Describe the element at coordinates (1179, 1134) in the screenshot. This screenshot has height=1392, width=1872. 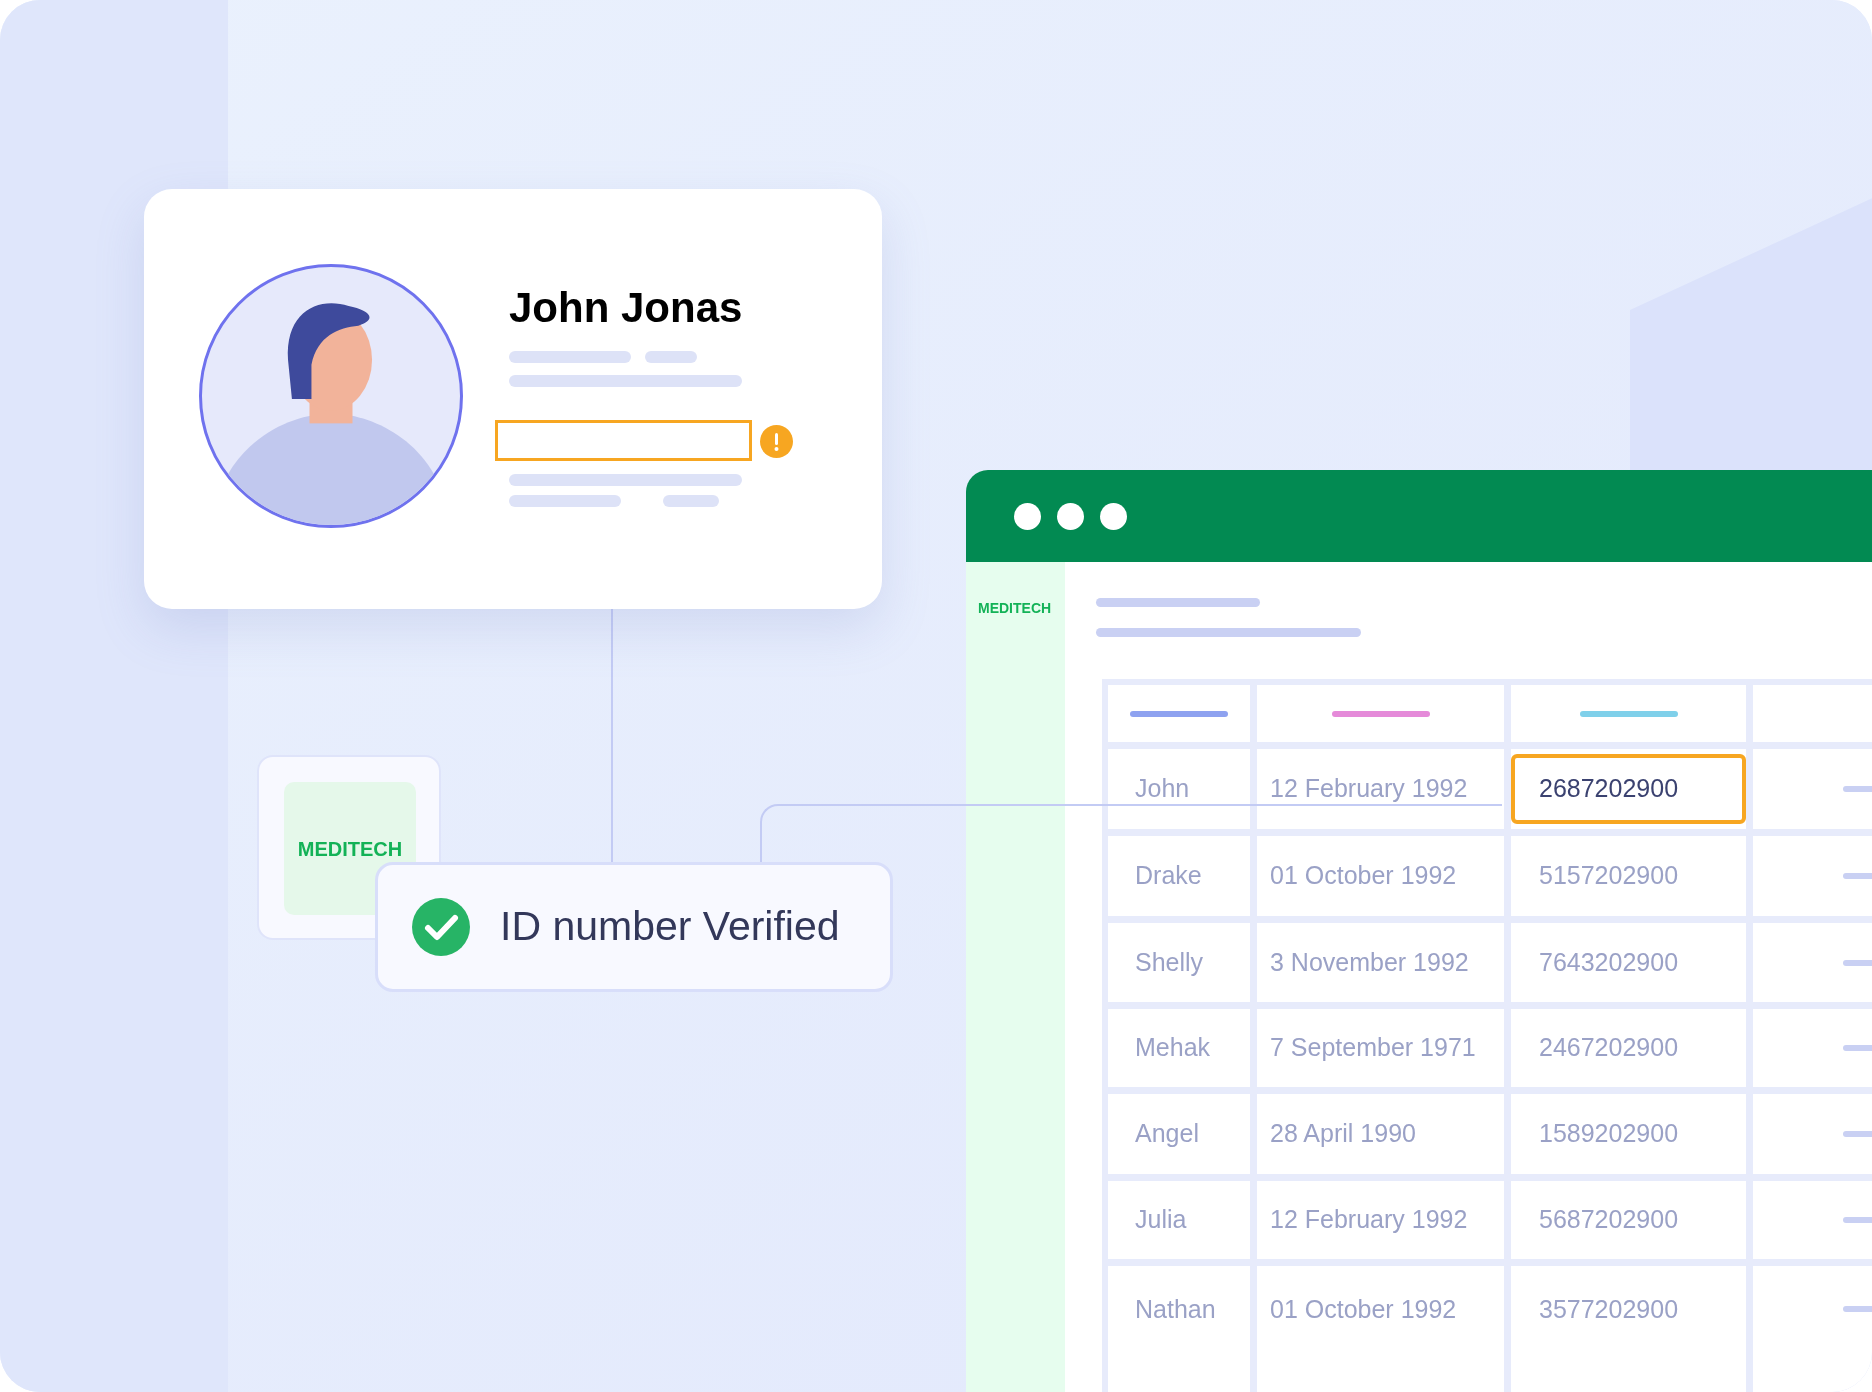
I see `table-cell: Angel` at that location.